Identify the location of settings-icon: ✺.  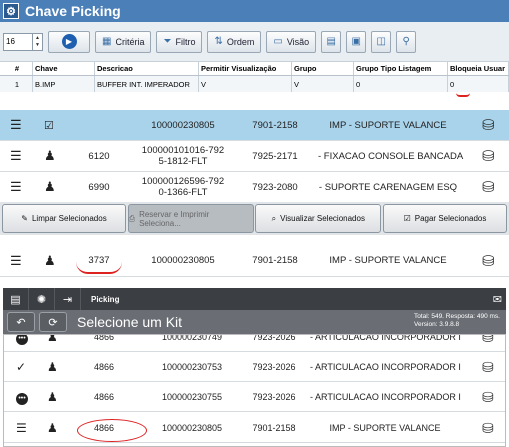
(42, 299).